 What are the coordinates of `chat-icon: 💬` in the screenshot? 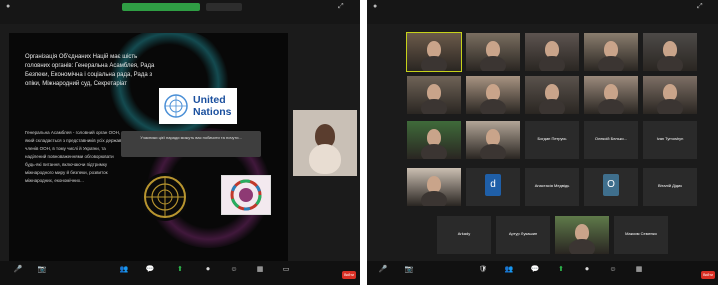 It's located at (150, 269).